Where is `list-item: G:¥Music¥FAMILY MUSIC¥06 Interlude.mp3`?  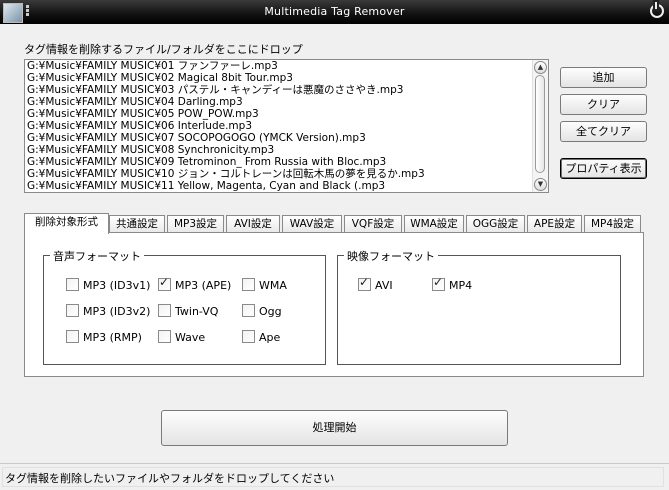 list-item: G:¥Music¥FAMILY MUSIC¥06 Interlude.mp3 is located at coordinates (279, 126).